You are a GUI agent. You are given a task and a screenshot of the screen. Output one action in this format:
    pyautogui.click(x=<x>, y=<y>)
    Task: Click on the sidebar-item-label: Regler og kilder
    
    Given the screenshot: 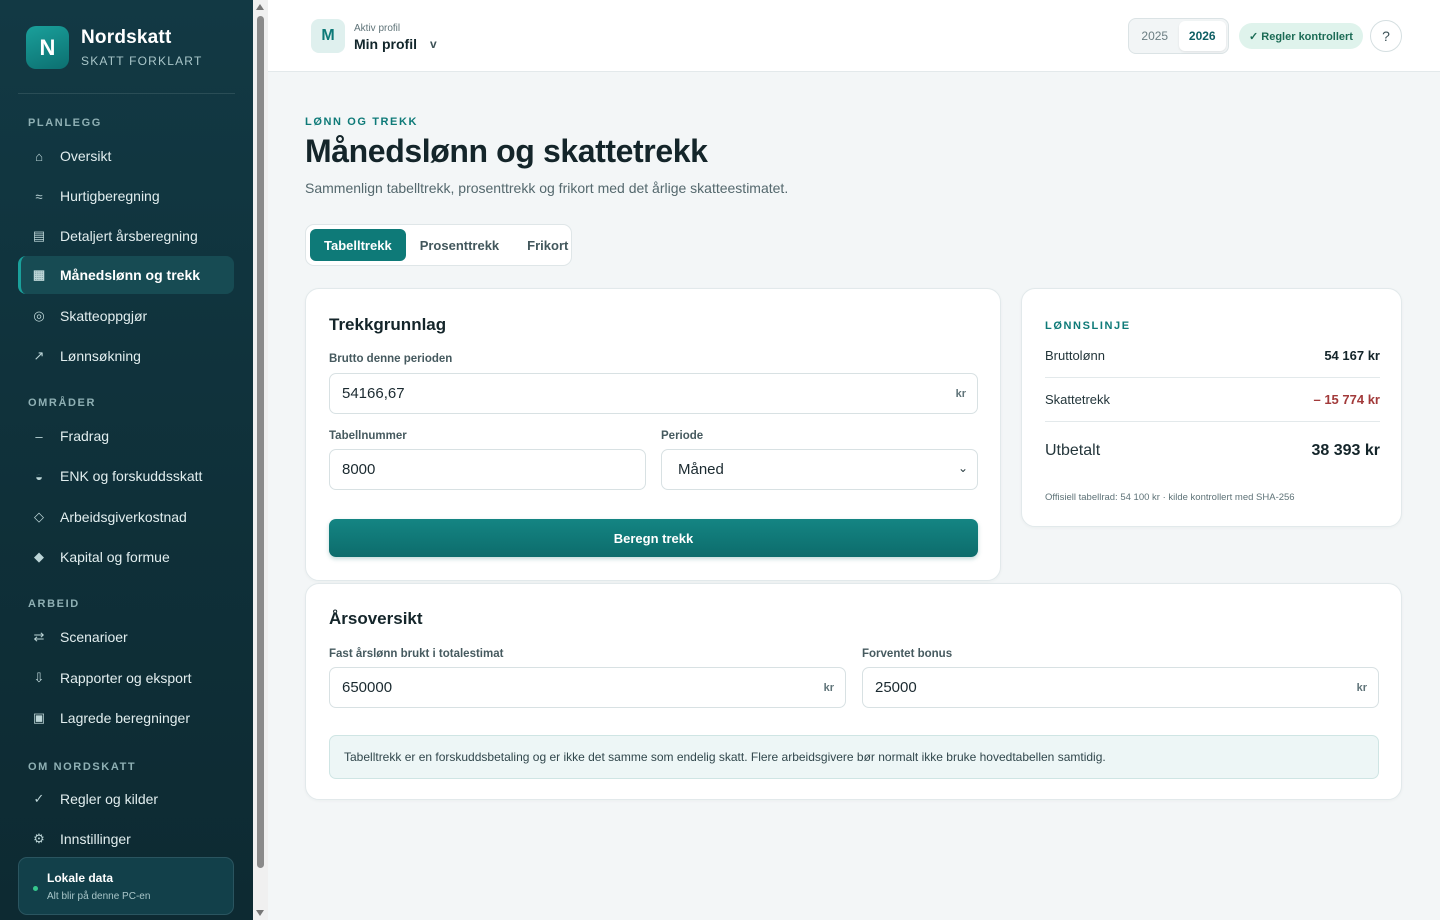 What is the action you would take?
    pyautogui.click(x=109, y=799)
    